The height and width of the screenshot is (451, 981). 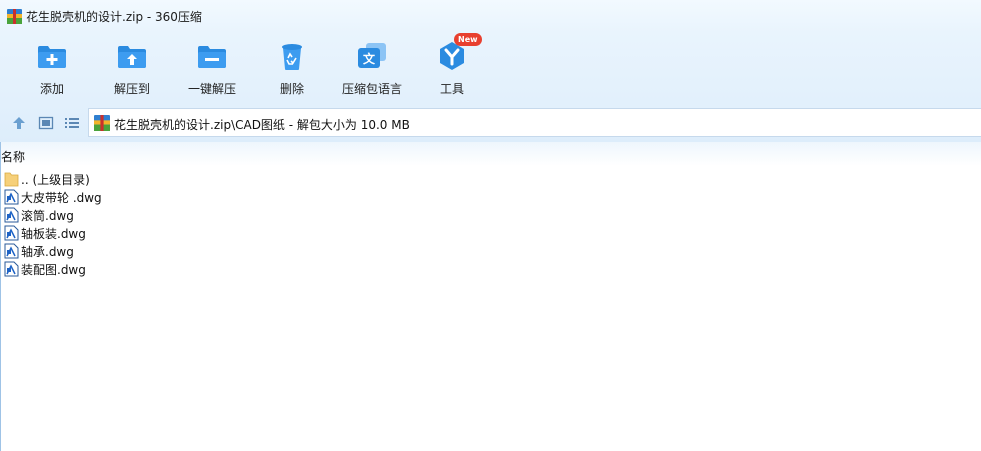 What do you see at coordinates (491, 179) in the screenshot?
I see `list-item-parent-directory: .. (上级目录)` at bounding box center [491, 179].